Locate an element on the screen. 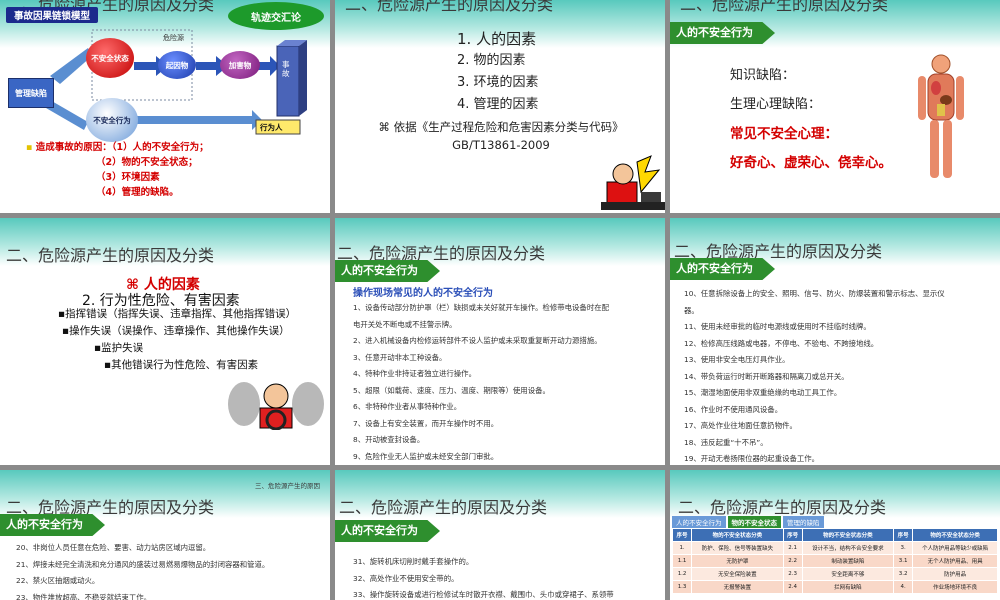 The image size is (1000, 600). causes-heading-text: 造成事故的原因：（1）人的不安全行为； is located at coordinates (122, 147).